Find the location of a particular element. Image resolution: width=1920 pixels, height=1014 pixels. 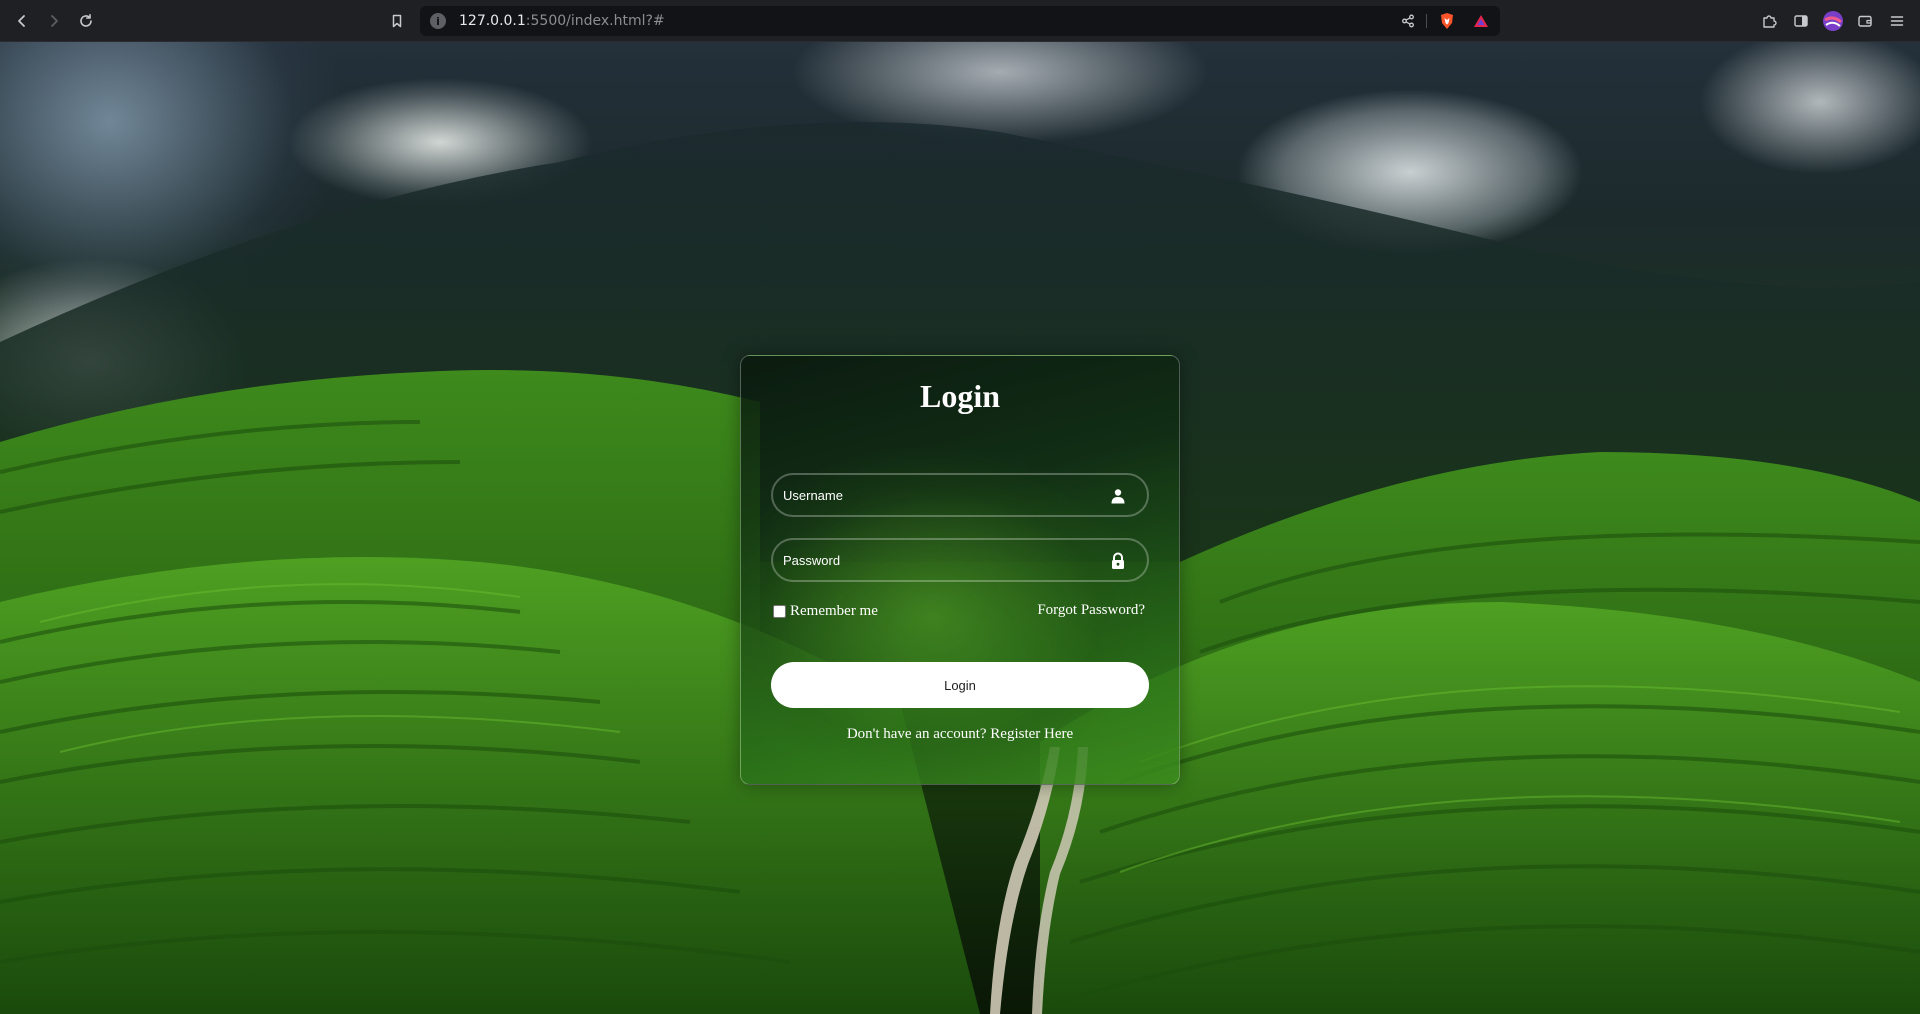

sidebar-icon is located at coordinates (1801, 21).